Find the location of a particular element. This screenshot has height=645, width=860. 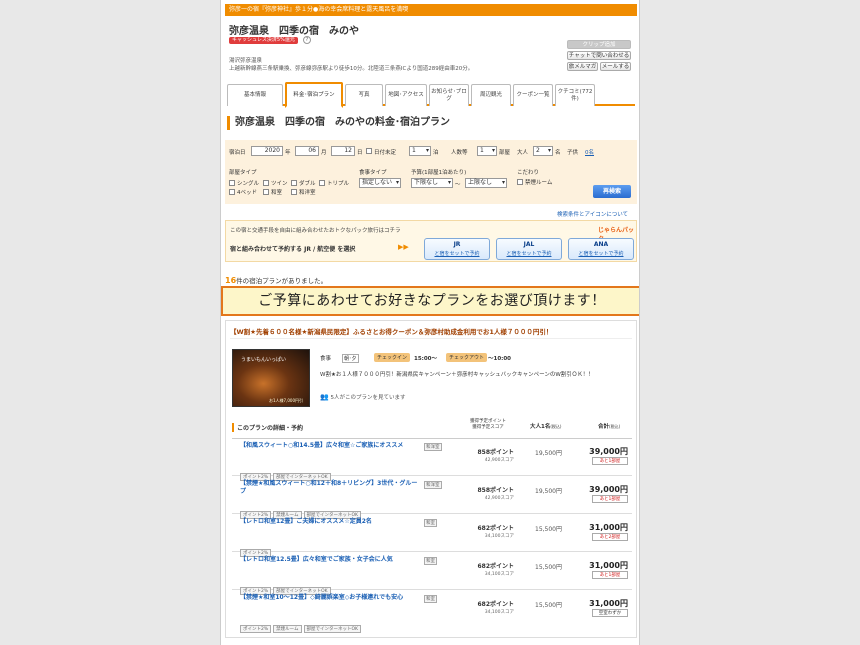

tab-sightseeing: 周辺観光 is located at coordinates (491, 95).